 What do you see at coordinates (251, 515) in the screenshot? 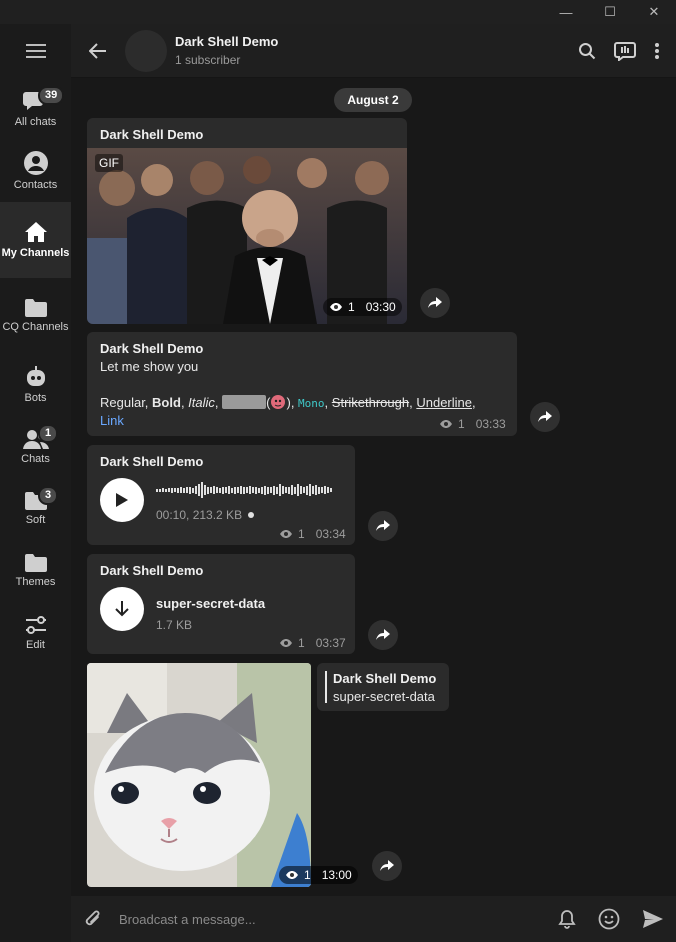
I see `unplayed-dot` at bounding box center [251, 515].